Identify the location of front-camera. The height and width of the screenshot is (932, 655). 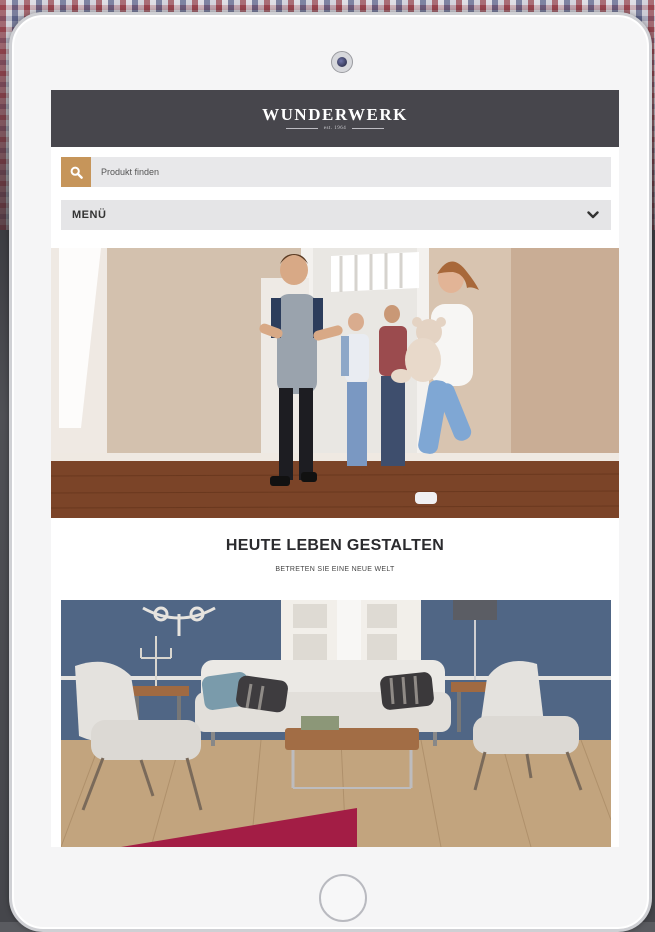
(342, 62).